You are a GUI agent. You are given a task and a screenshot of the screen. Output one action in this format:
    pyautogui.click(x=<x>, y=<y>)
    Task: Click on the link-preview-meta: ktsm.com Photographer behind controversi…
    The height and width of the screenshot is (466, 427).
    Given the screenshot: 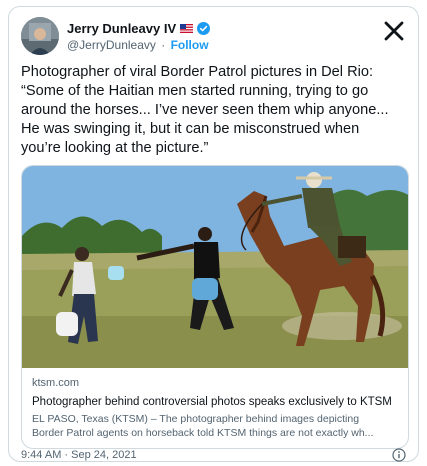 What is the action you would take?
    pyautogui.click(x=215, y=408)
    